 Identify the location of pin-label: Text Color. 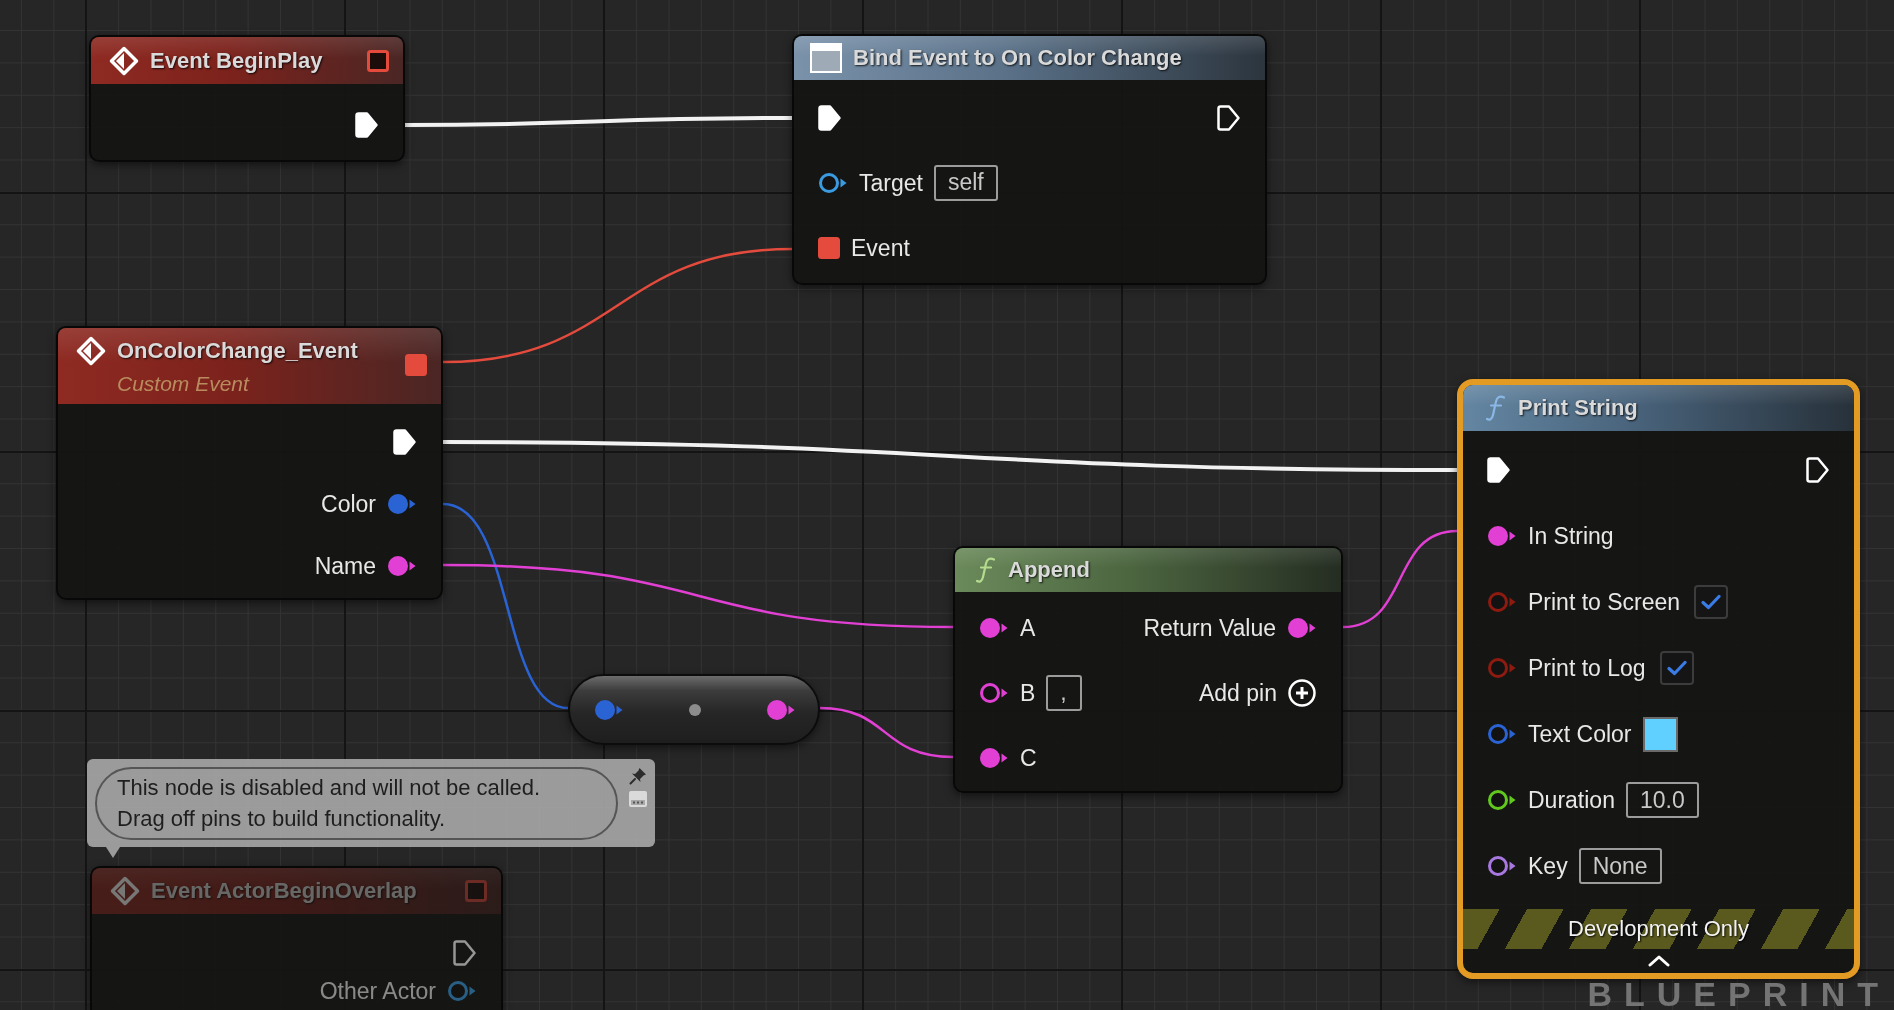
(1580, 734).